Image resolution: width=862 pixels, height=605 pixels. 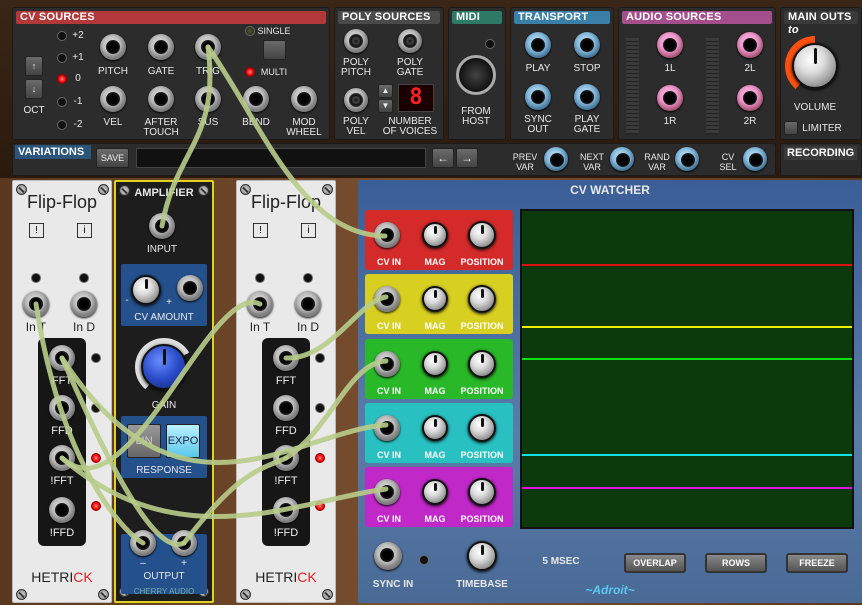 I want to click on oct-led-plus1, so click(x=62, y=58).